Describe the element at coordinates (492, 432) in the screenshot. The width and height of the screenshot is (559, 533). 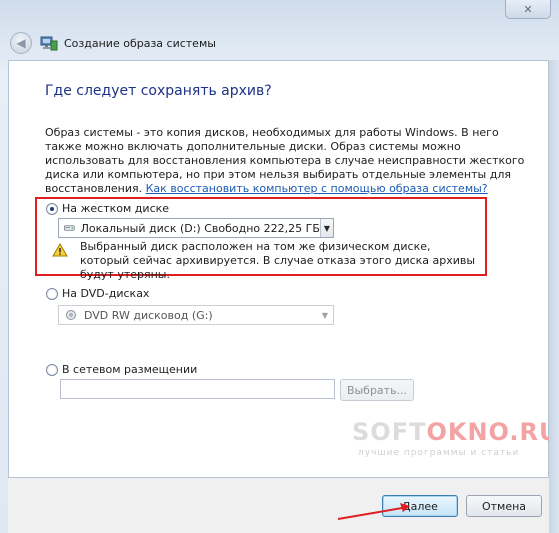
I see `watermark-brand-suffix: OKNO.RU` at that location.